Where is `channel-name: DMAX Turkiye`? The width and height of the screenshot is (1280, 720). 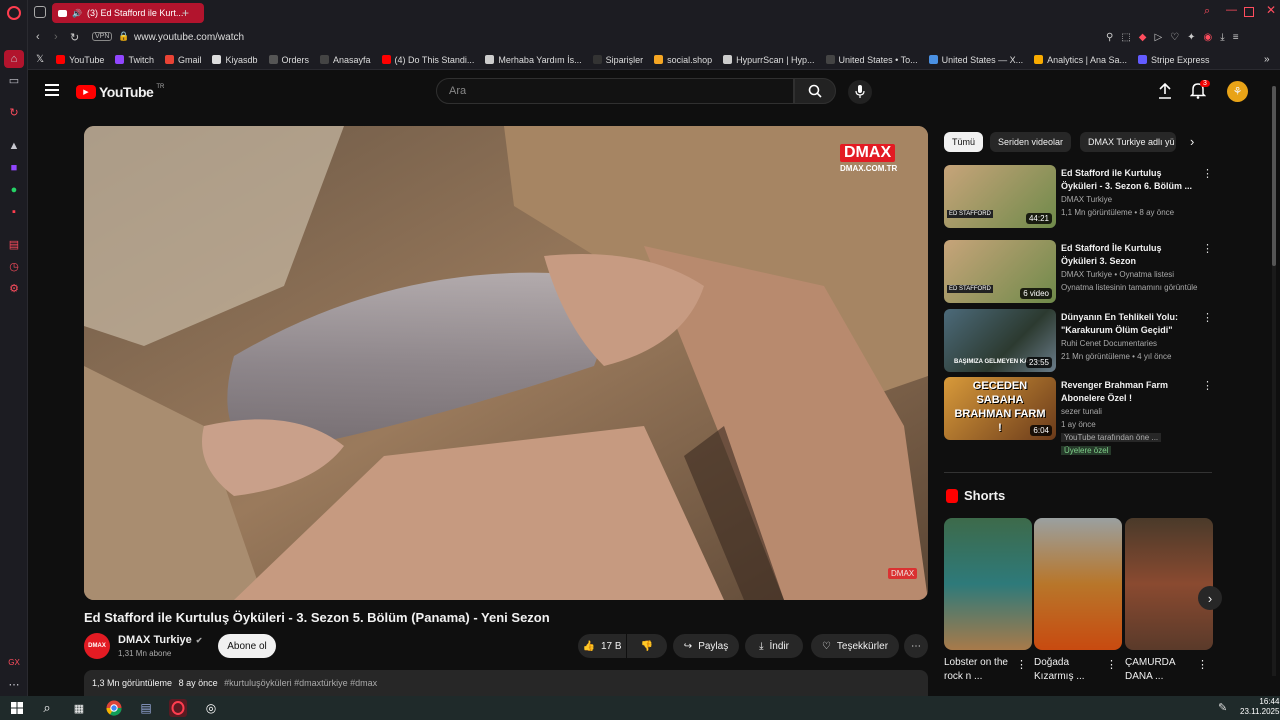
channel-name: DMAX Turkiye is located at coordinates (155, 640).